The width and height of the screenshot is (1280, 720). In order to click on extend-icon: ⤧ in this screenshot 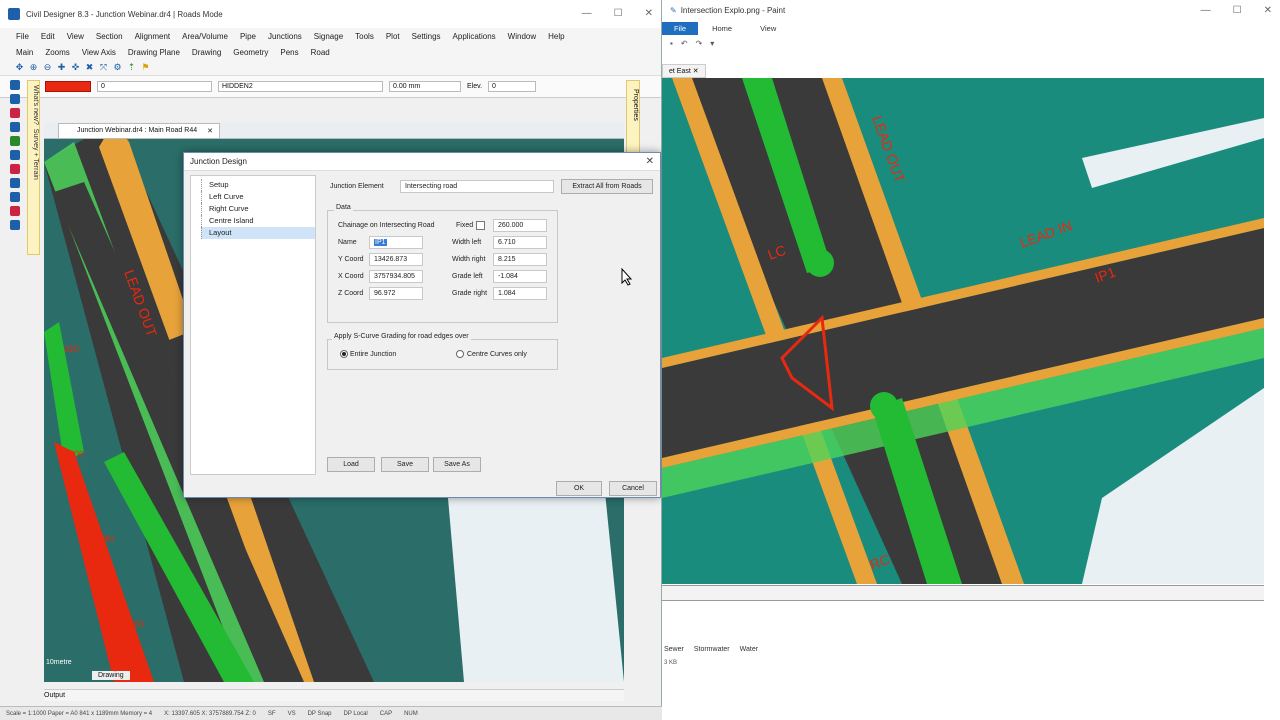, I will do `click(103, 67)`.